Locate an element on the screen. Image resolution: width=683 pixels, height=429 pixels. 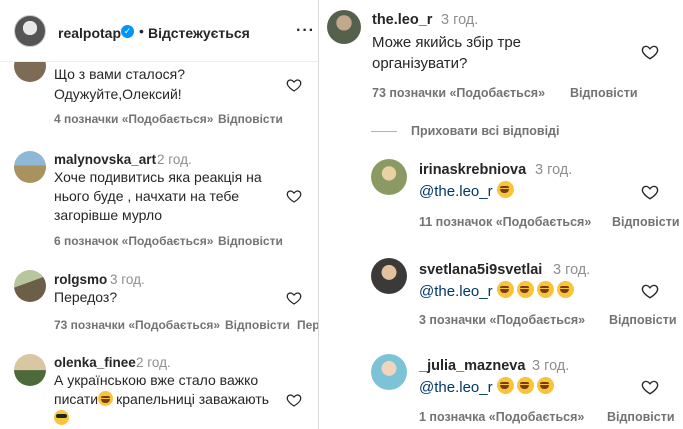
comment-text-line: загорівше мурло is located at coordinates (108, 215).